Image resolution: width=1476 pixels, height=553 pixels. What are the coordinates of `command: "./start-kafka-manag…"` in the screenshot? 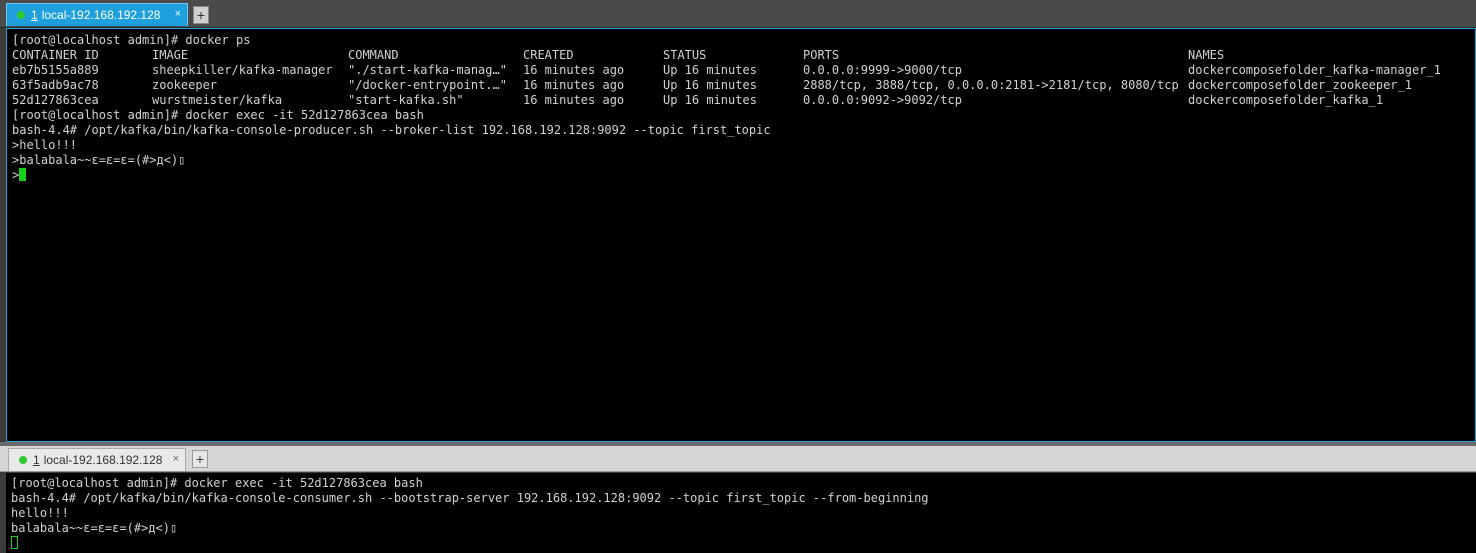 It's located at (427, 70).